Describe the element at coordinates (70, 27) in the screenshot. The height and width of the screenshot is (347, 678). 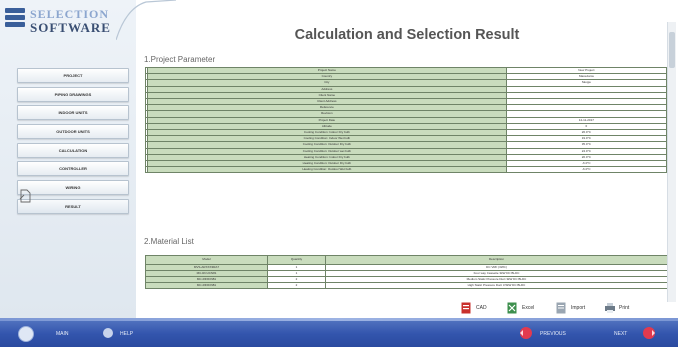
I see `logo-line2: SOFTWARE` at that location.